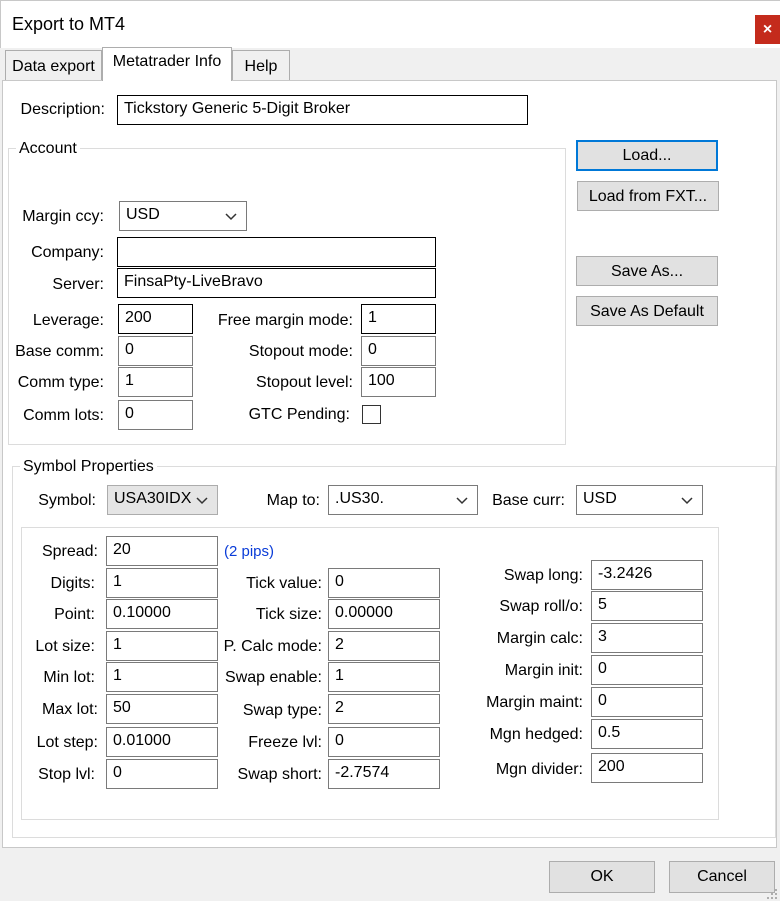  I want to click on spread-label: Spread:, so click(69, 551).